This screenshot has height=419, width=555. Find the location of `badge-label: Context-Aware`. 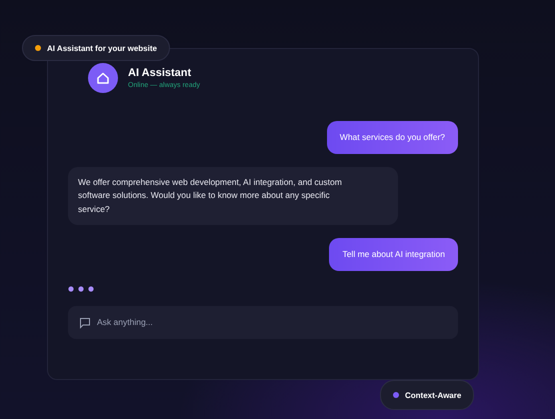

badge-label: Context-Aware is located at coordinates (433, 395).